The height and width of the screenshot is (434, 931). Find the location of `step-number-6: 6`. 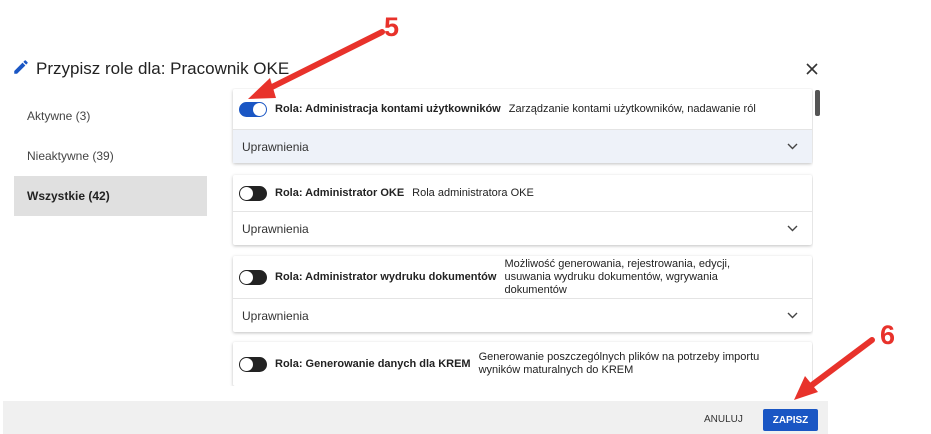

step-number-6: 6 is located at coordinates (888, 335).